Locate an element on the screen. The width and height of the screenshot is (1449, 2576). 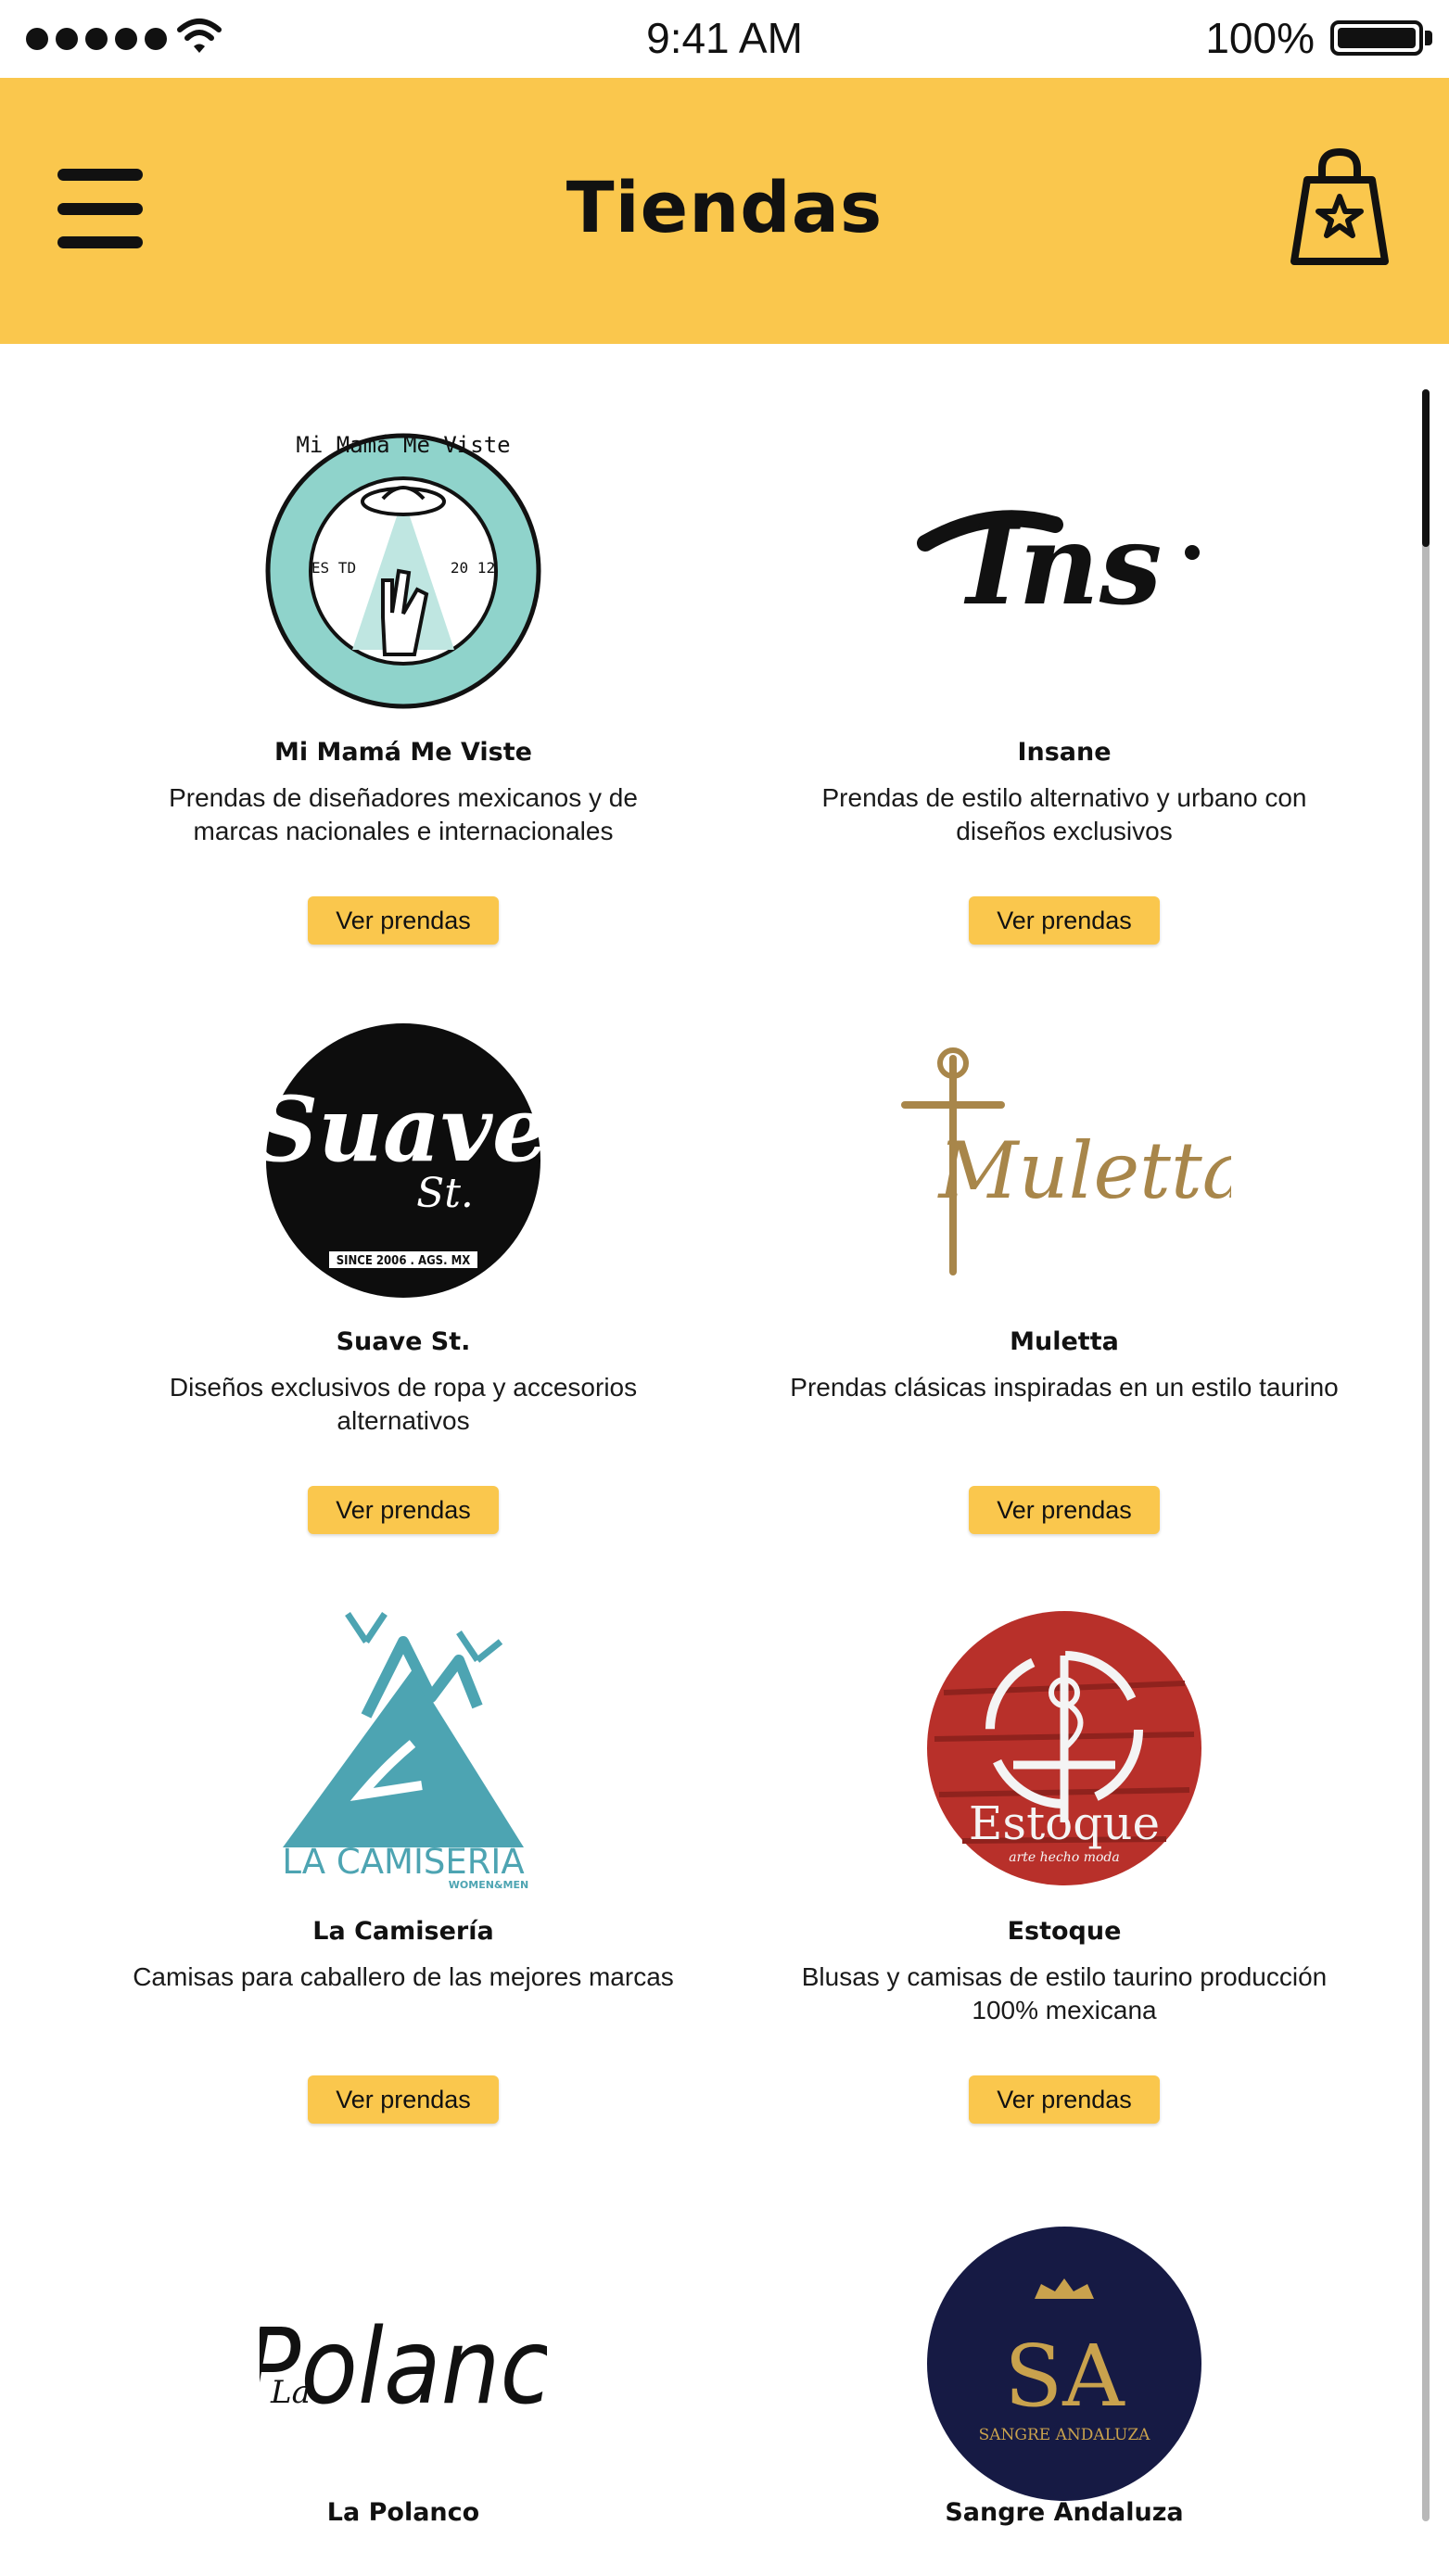
store-logo-insane: Ins is located at coordinates (1064, 571).